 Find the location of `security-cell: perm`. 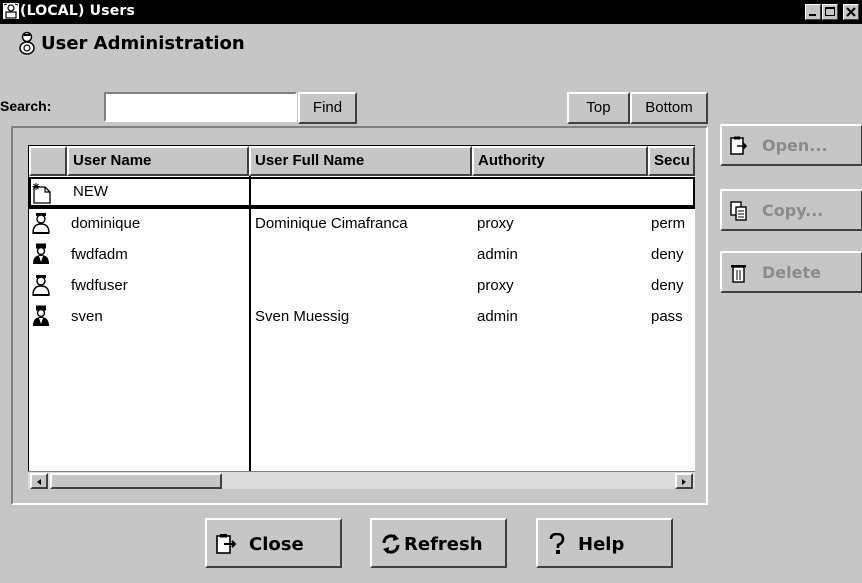

security-cell: perm is located at coordinates (668, 223).